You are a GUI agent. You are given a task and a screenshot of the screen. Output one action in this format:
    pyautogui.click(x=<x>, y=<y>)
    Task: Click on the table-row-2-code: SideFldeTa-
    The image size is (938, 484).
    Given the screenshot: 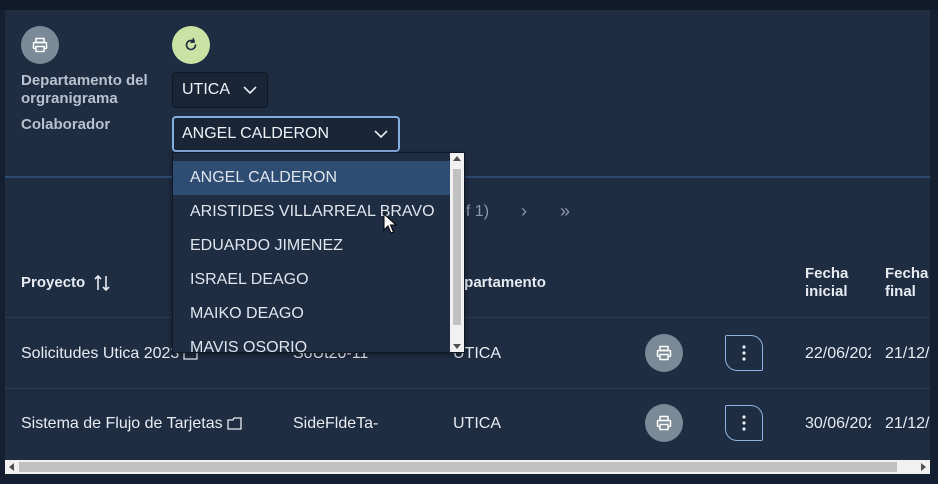 What is the action you would take?
    pyautogui.click(x=336, y=423)
    